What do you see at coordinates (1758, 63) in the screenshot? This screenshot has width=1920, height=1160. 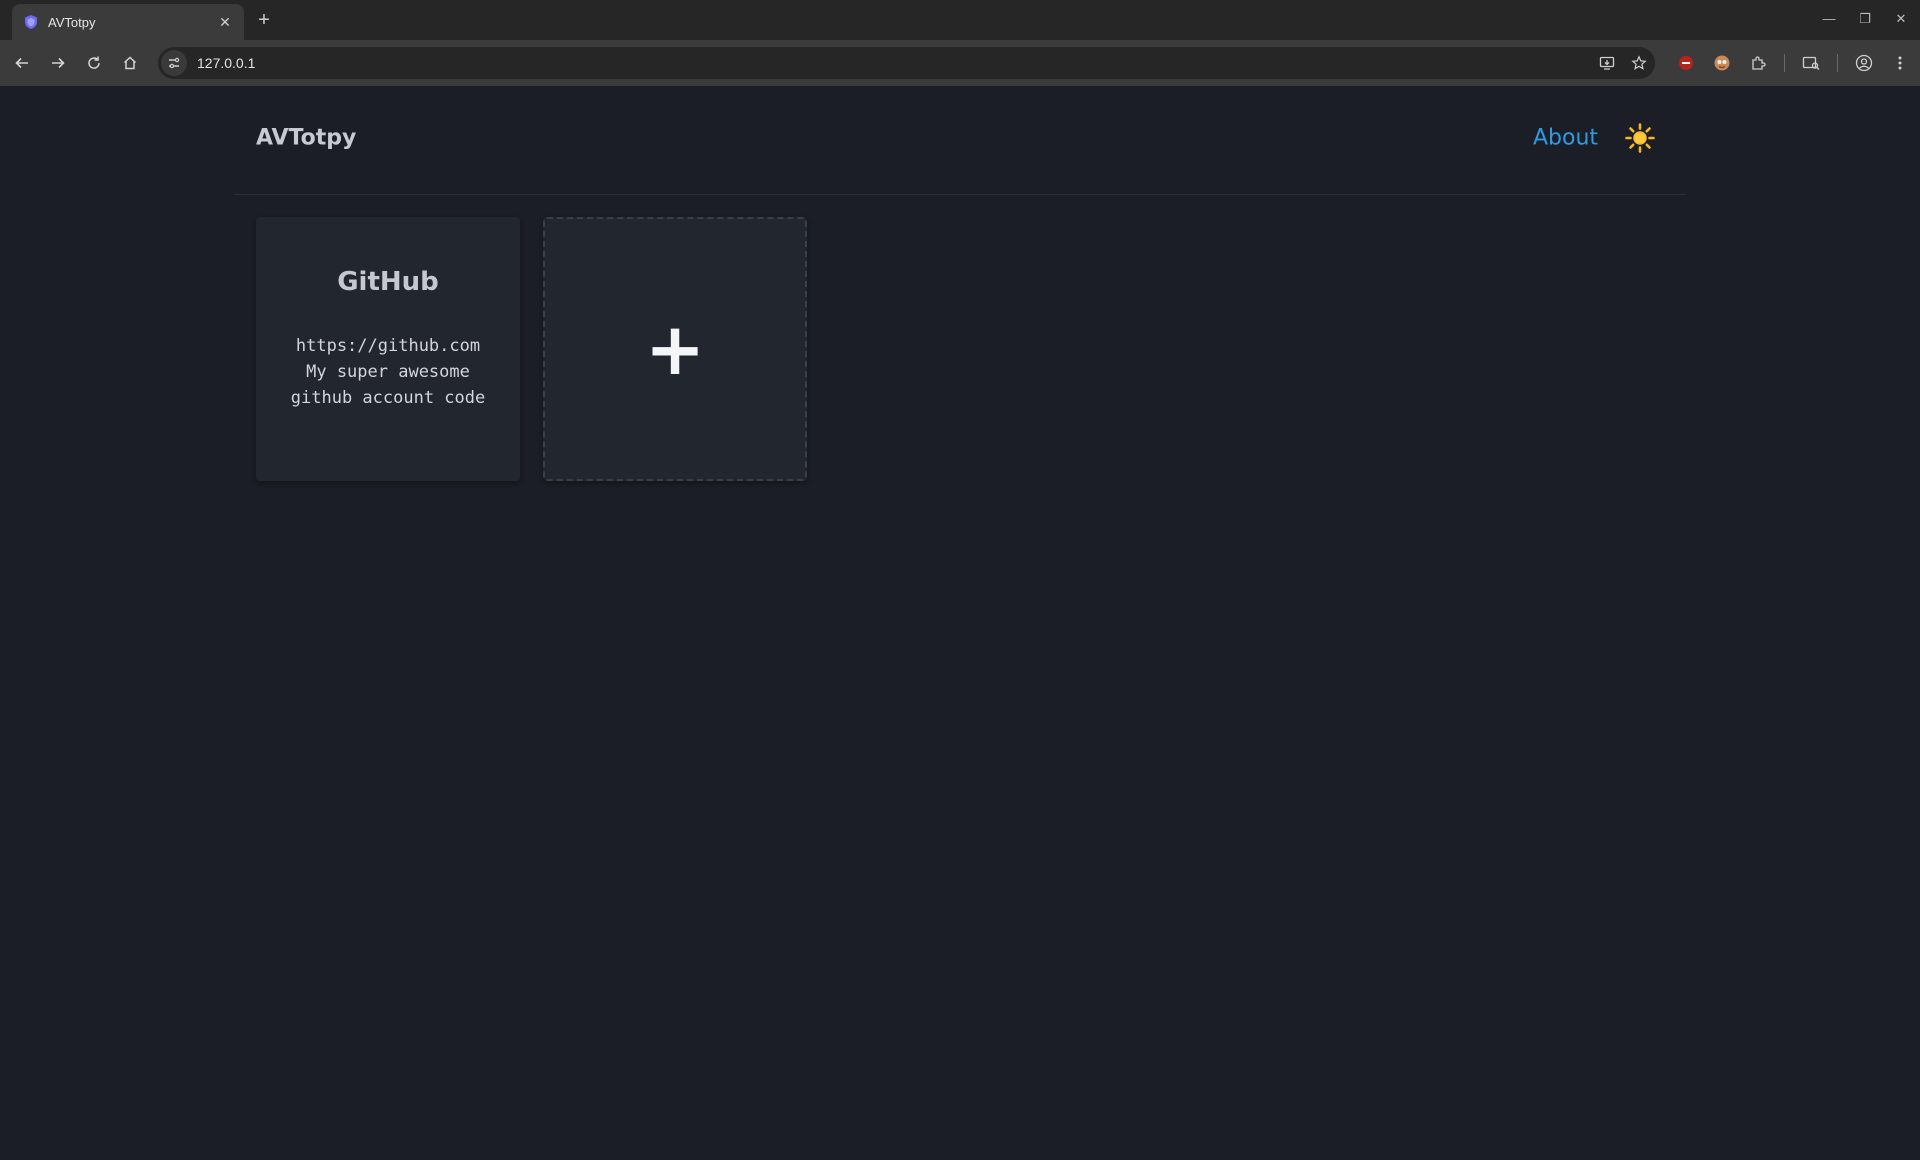 I see `extensions-puzzle-icon` at bounding box center [1758, 63].